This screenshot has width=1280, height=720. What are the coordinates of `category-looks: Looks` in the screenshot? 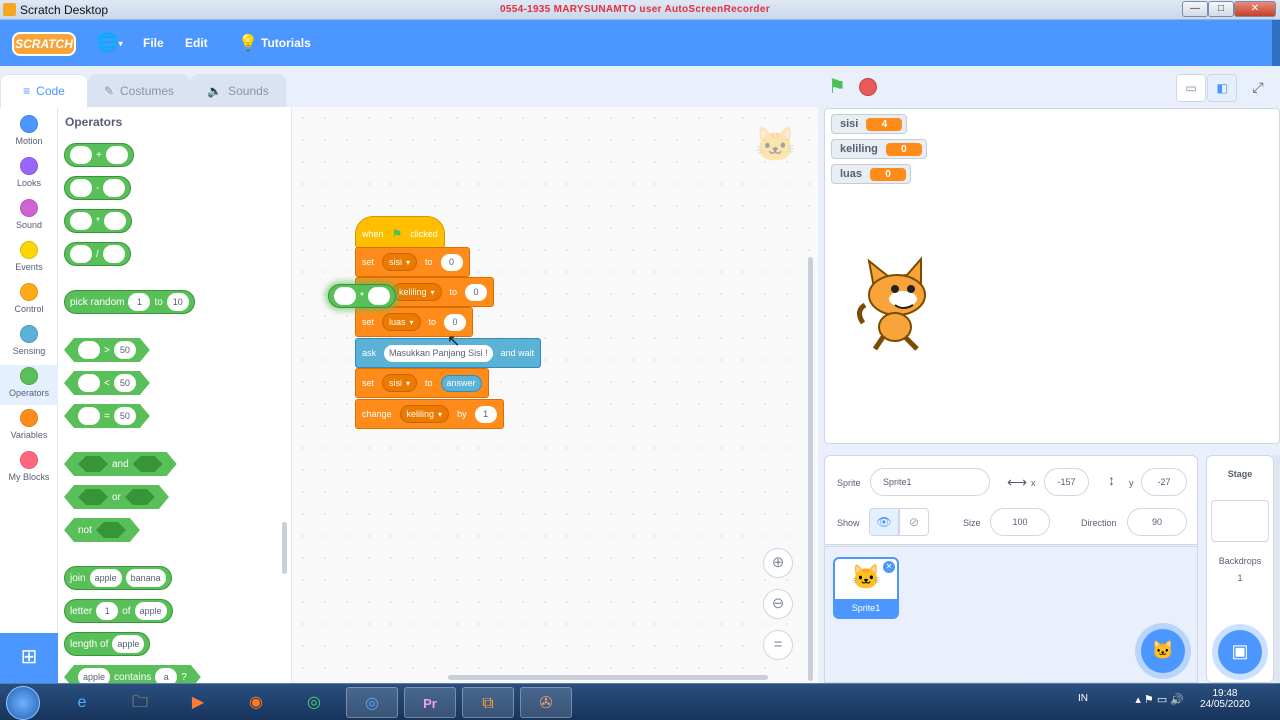 It's located at (29, 175).